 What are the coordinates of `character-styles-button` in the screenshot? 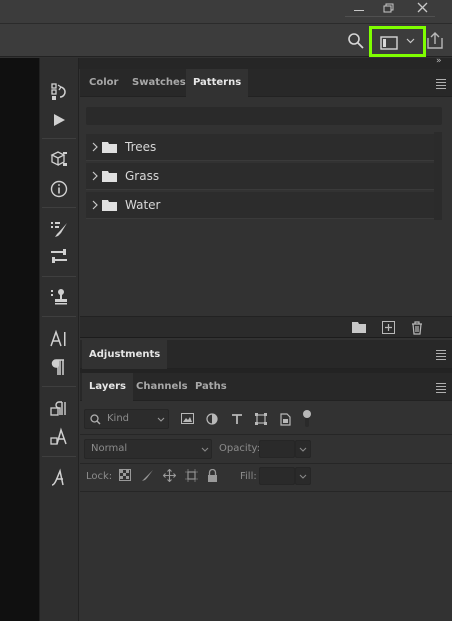 It's located at (59, 437).